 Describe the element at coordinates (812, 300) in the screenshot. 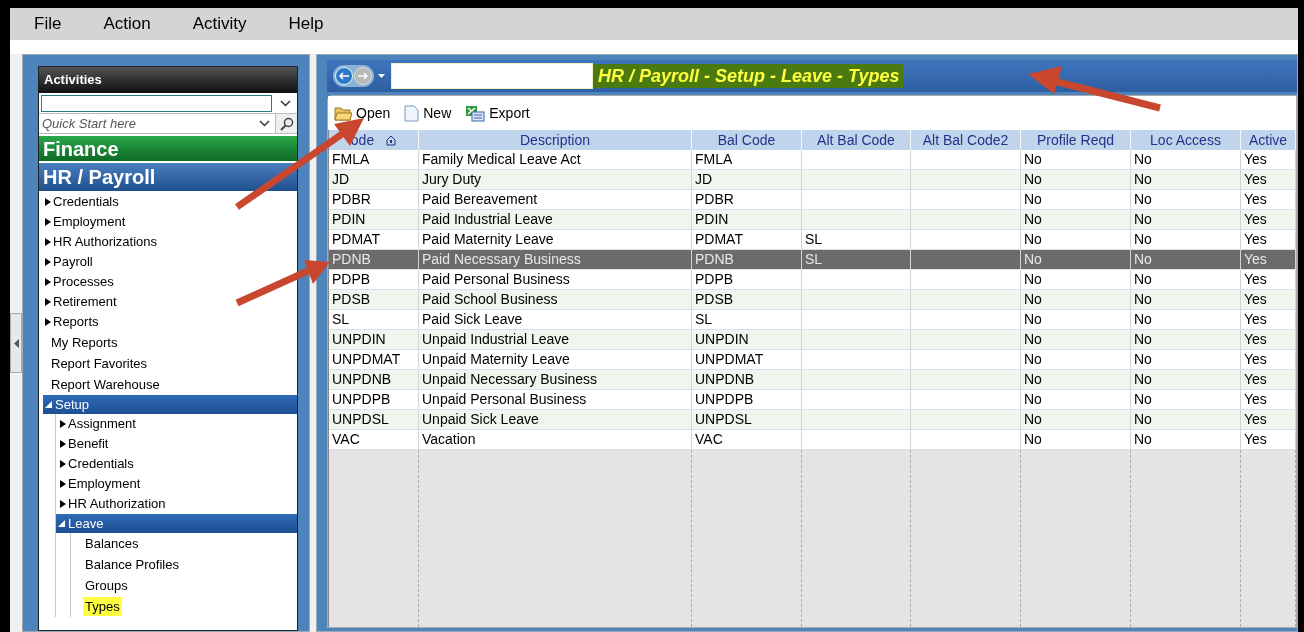

I see `table-row: PDSB Paid School Business PDSB No No Yes` at that location.